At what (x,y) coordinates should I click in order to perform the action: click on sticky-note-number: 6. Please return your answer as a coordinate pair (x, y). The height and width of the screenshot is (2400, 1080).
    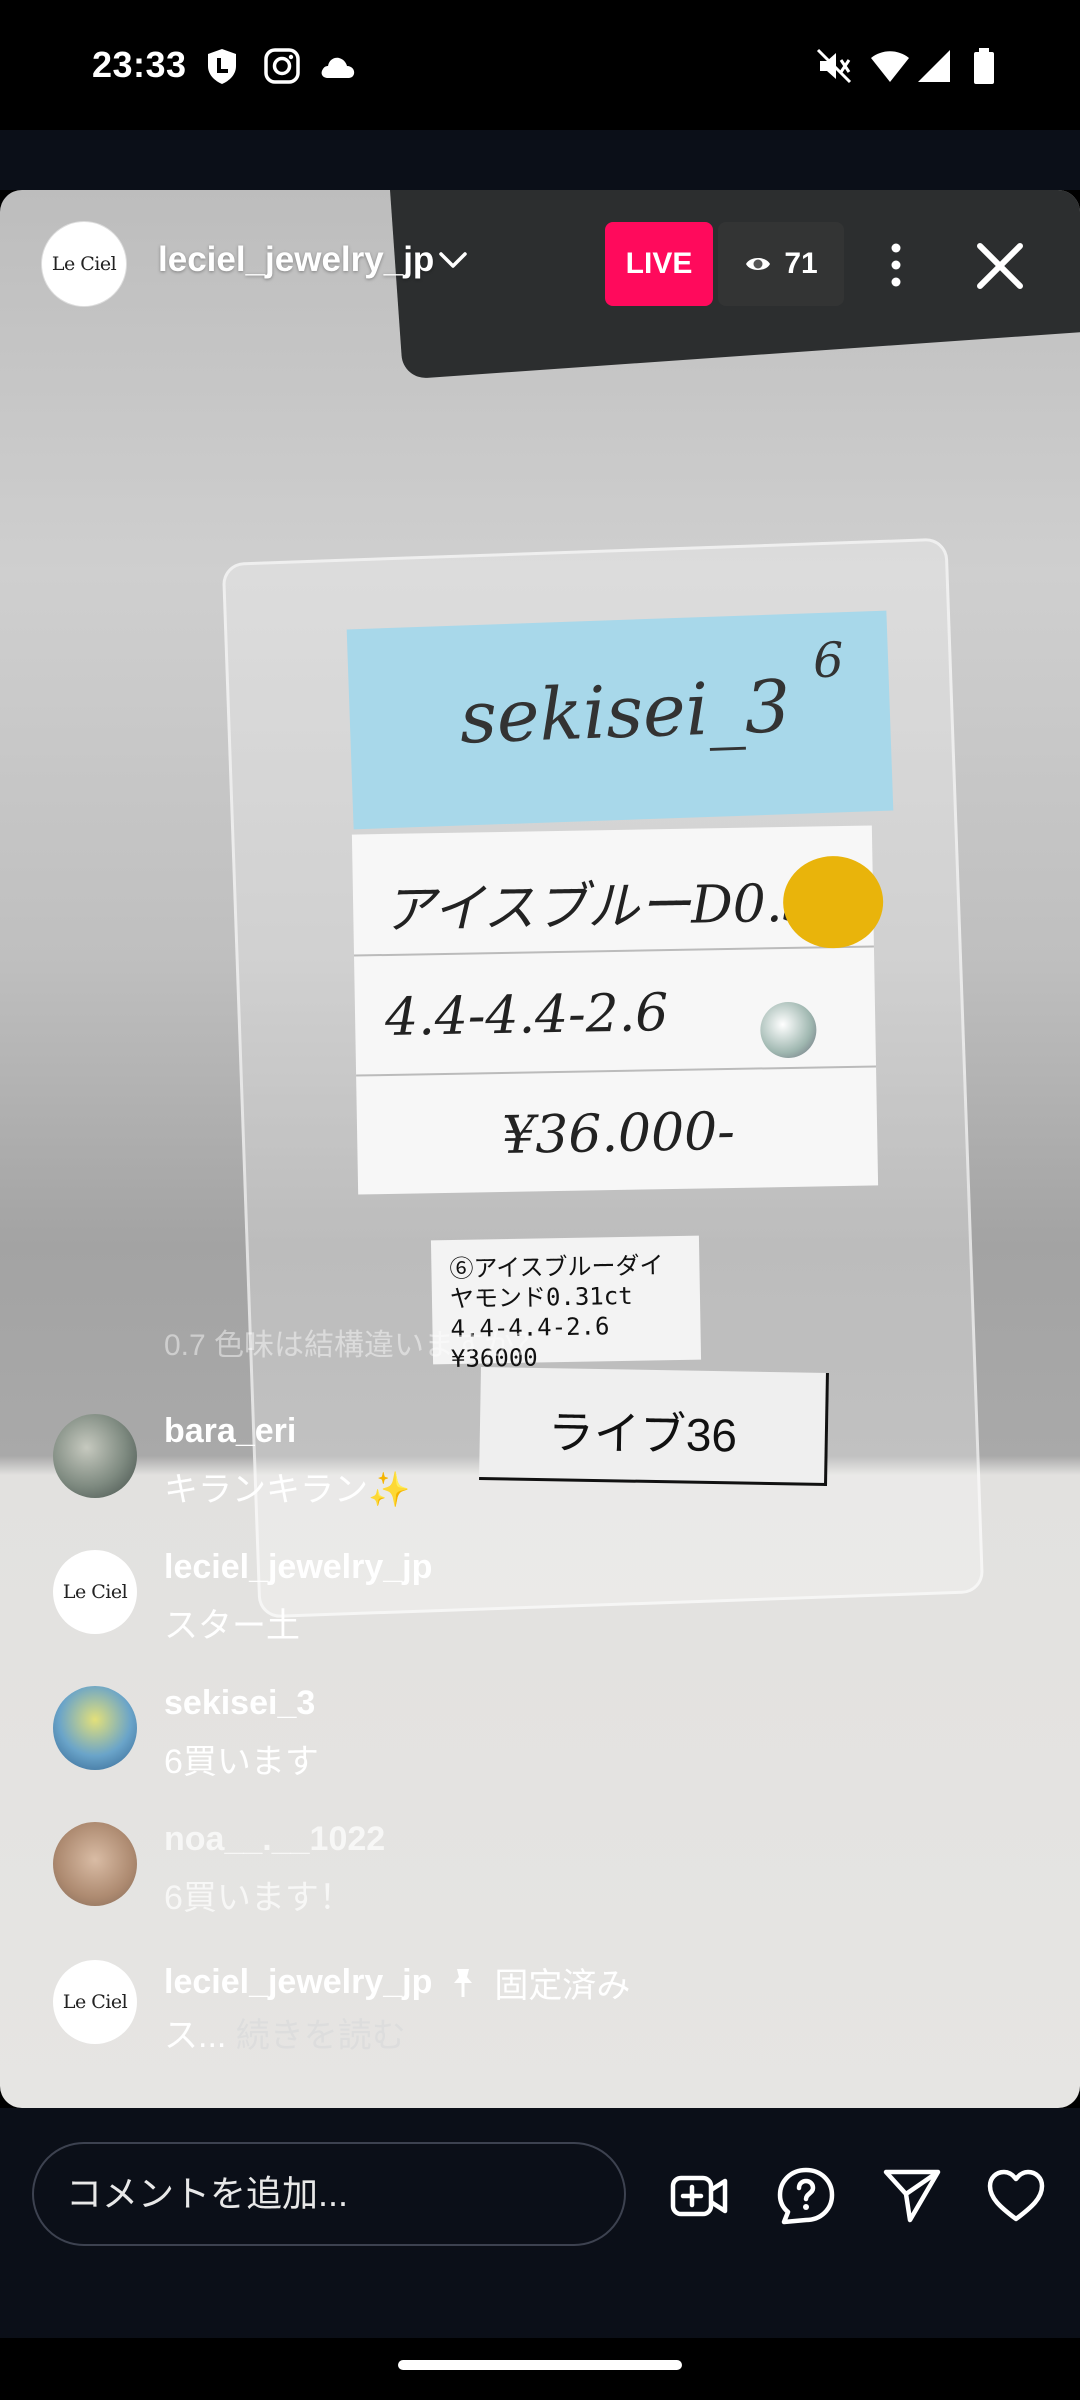
    Looking at the image, I should click on (828, 661).